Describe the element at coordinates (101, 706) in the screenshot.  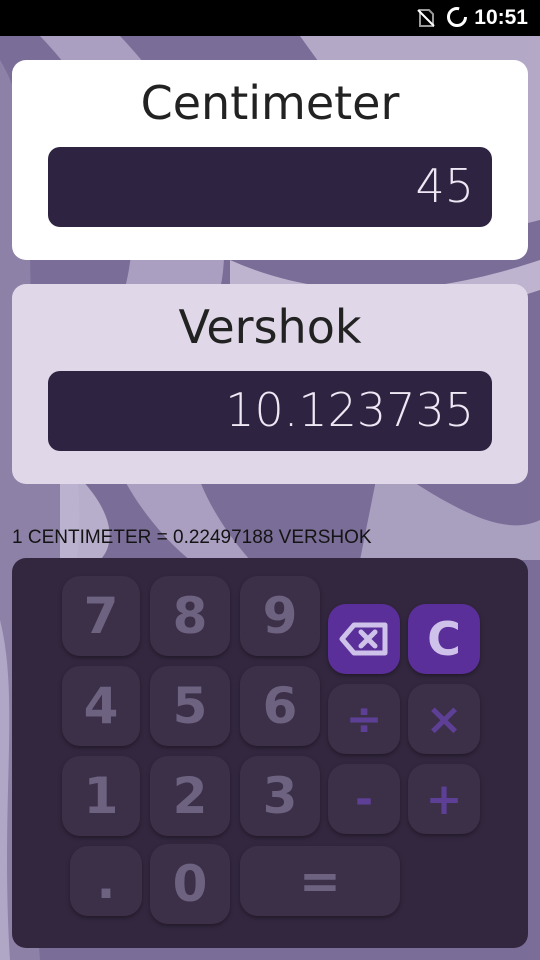
I see `key-4: 4` at that location.